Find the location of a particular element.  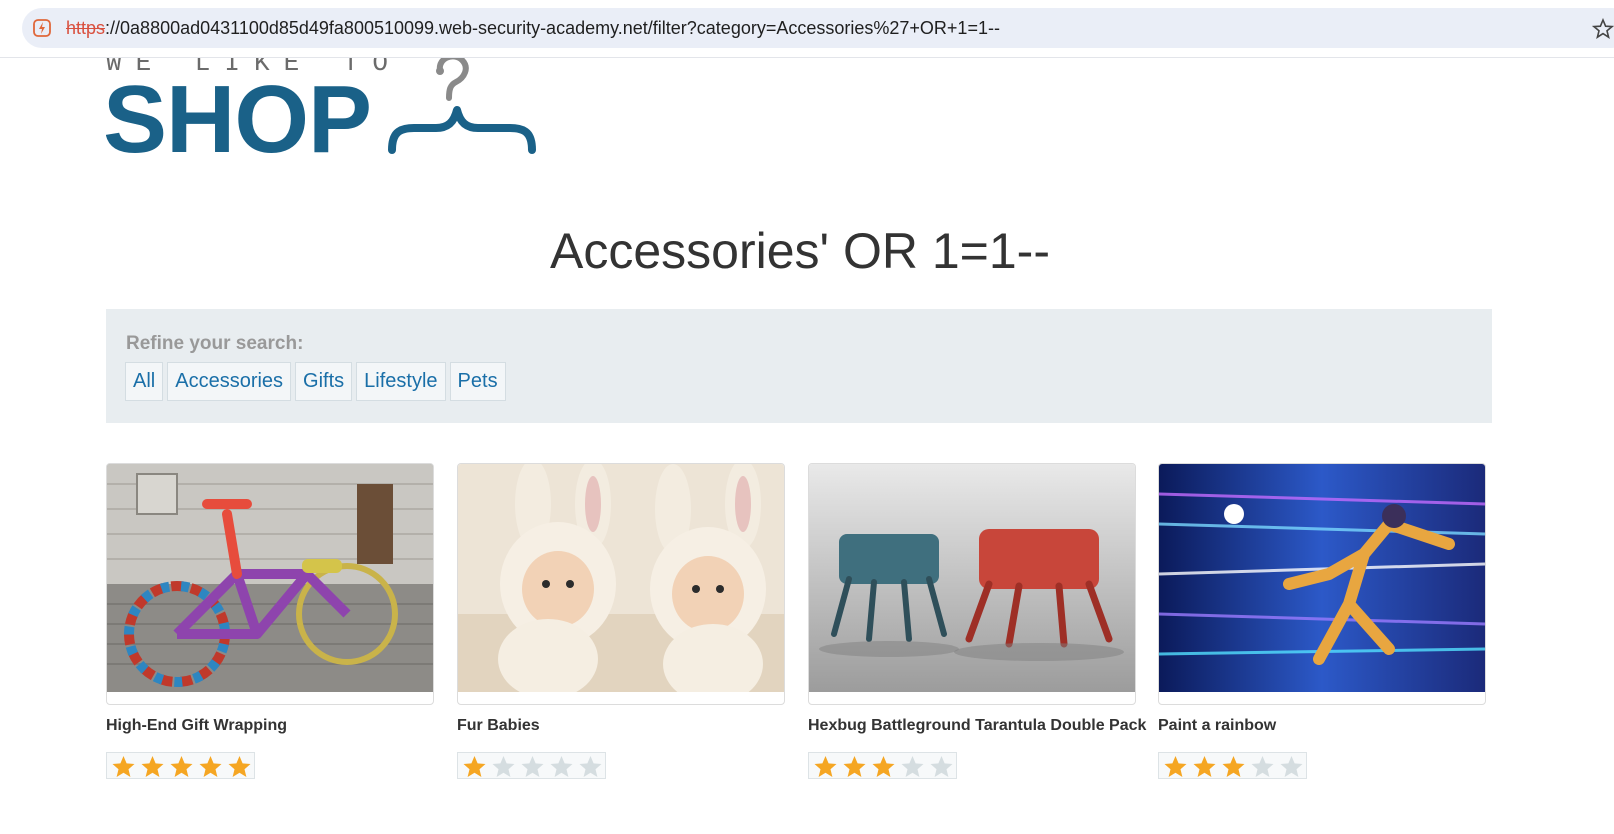

filter-link-lifestyle: Lifestyle is located at coordinates (401, 381).